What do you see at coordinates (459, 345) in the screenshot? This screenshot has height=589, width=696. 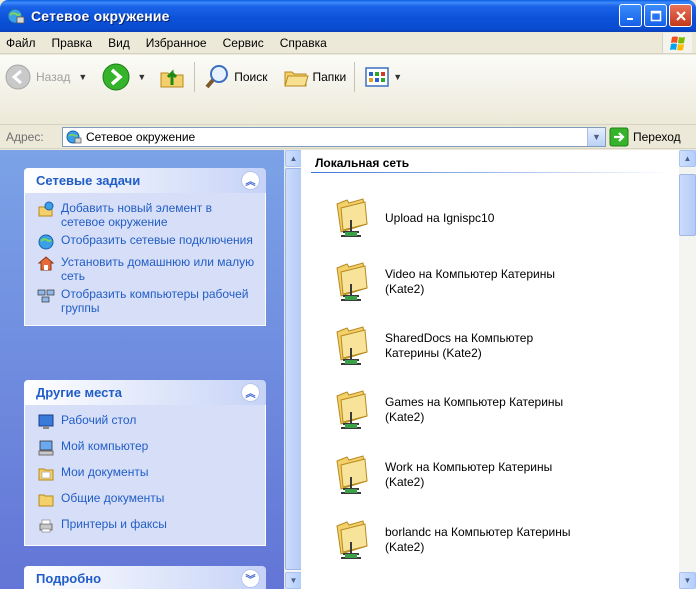 I see `item-label: SharedDocs на Компьютер Катерины (Kate2)` at bounding box center [459, 345].